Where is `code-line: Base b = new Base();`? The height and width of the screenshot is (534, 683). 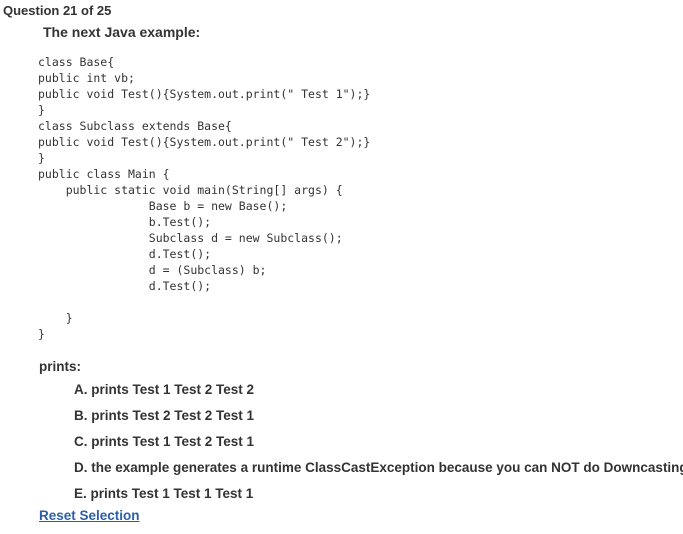 code-line: Base b = new Base(); is located at coordinates (163, 206).